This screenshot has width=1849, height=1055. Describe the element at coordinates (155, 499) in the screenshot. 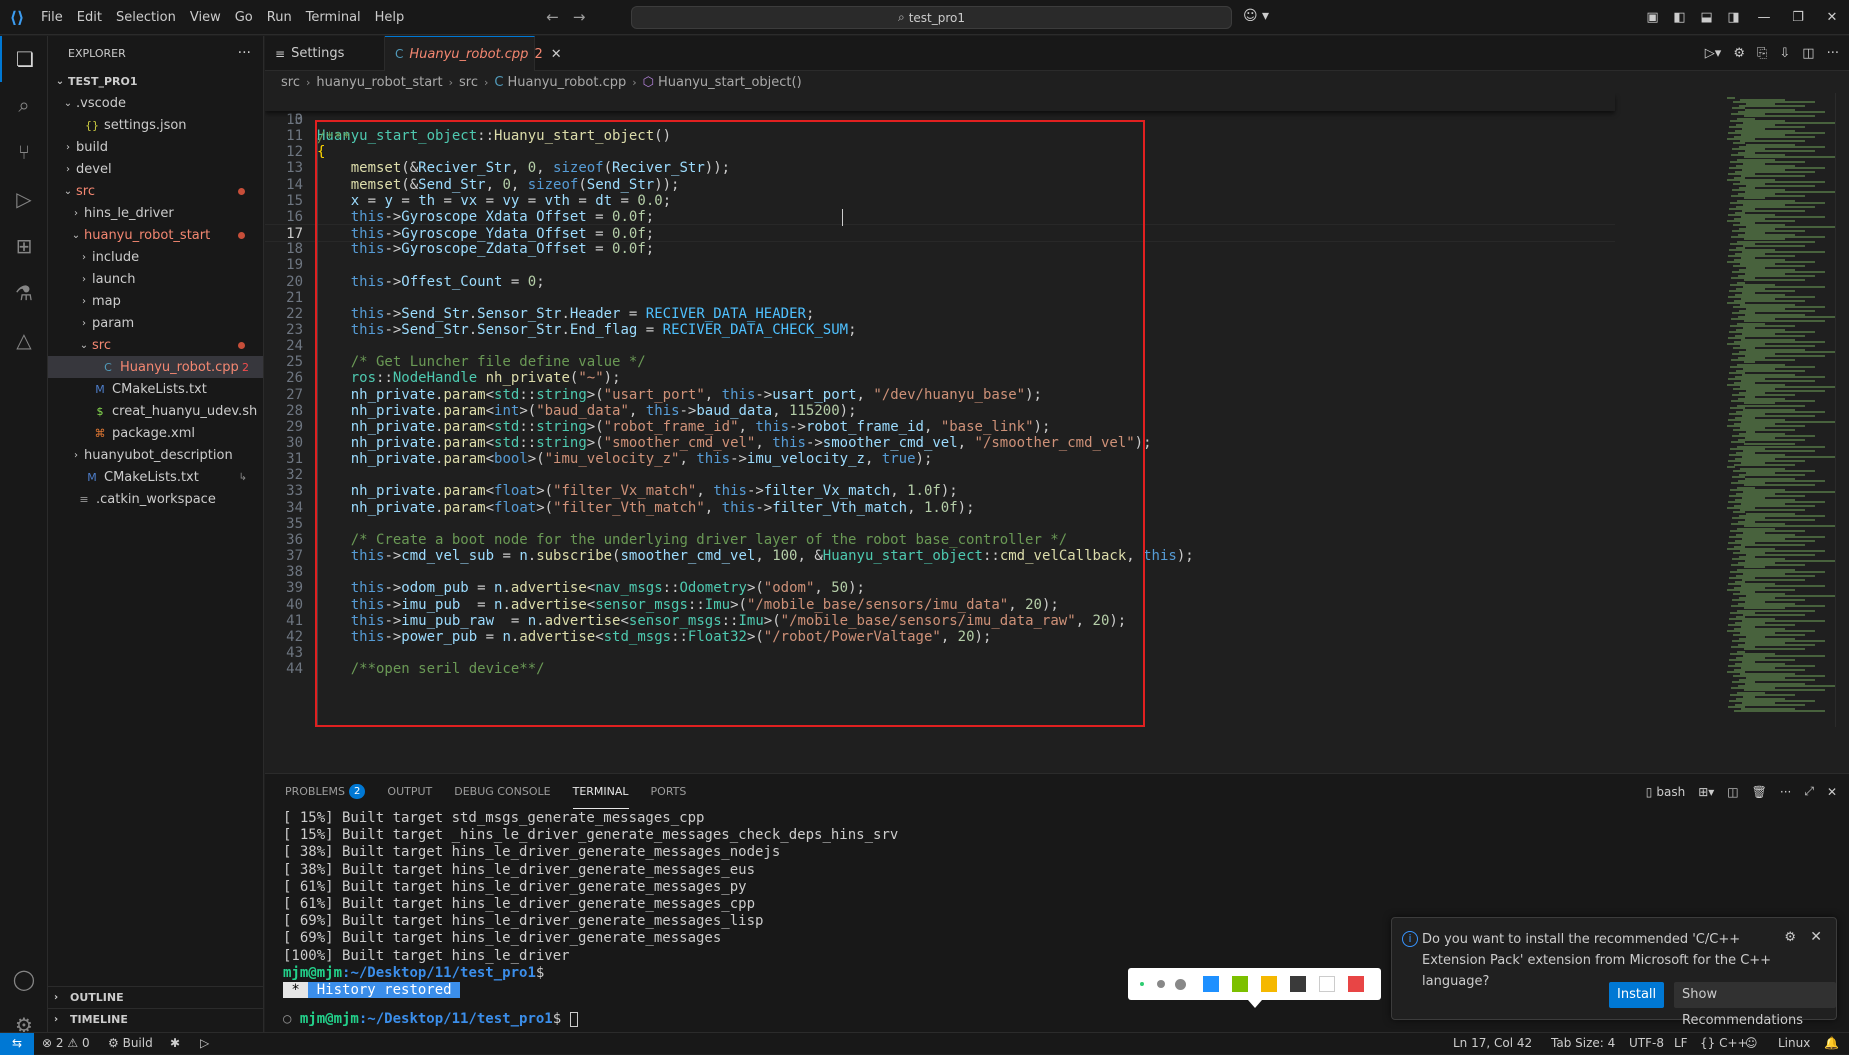

I see `tree-item: ≡ .catkin_workspace` at that location.